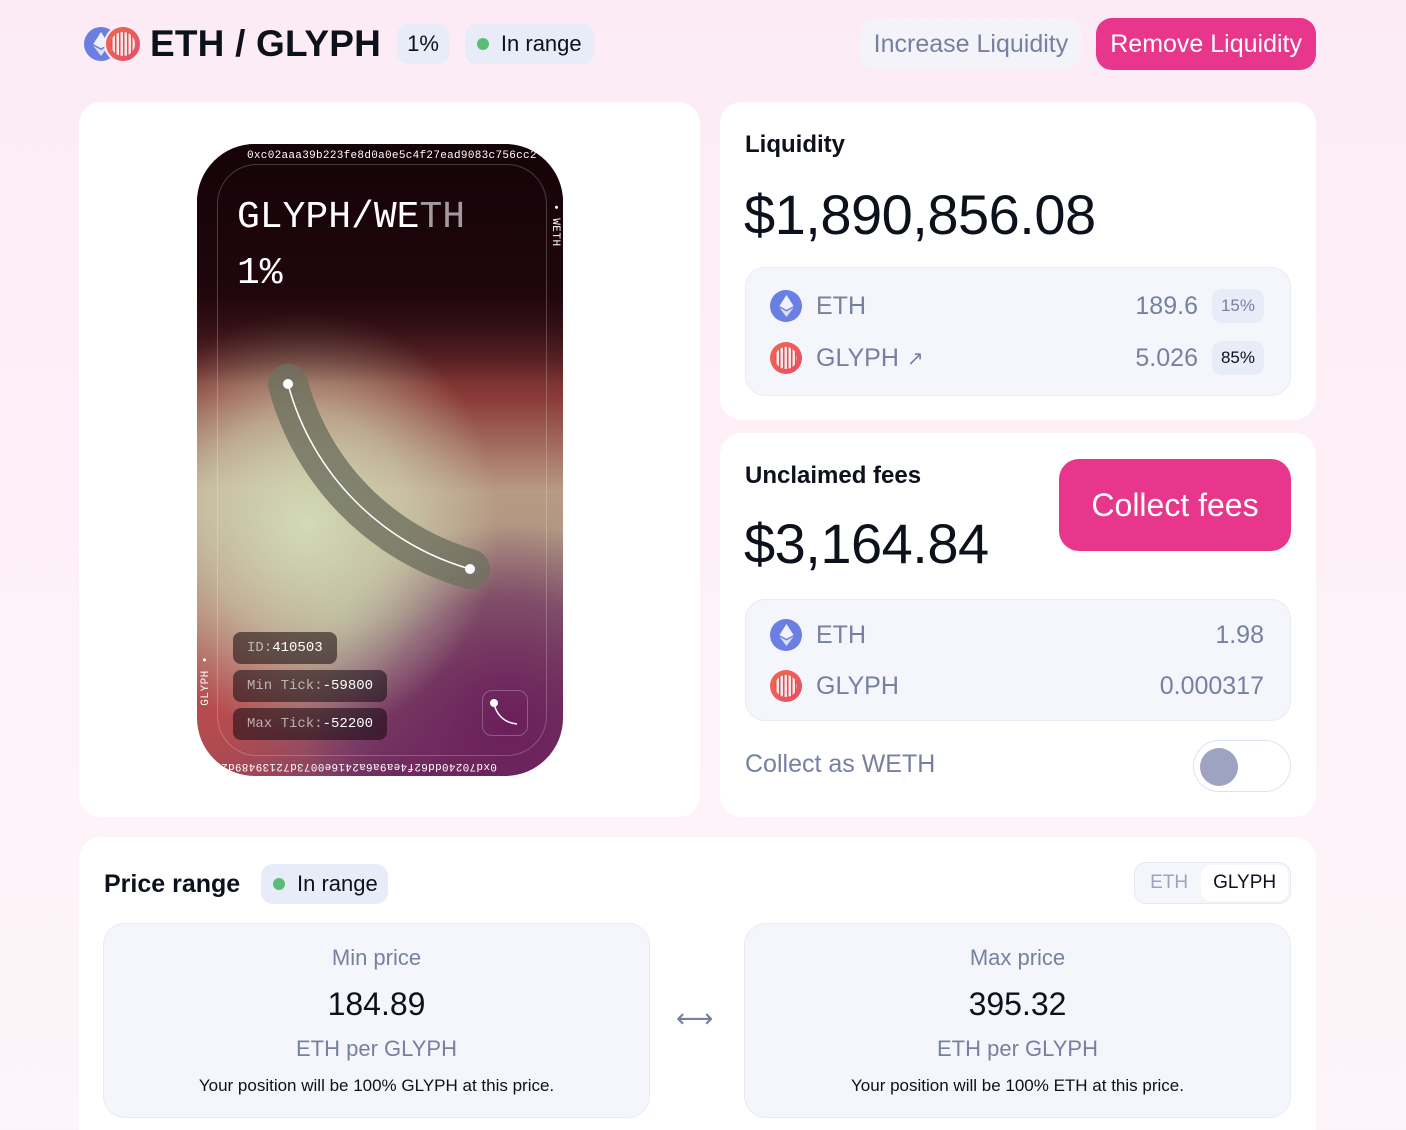 The image size is (1406, 1130). I want to click on token-symbol: GLYPH, so click(857, 685).